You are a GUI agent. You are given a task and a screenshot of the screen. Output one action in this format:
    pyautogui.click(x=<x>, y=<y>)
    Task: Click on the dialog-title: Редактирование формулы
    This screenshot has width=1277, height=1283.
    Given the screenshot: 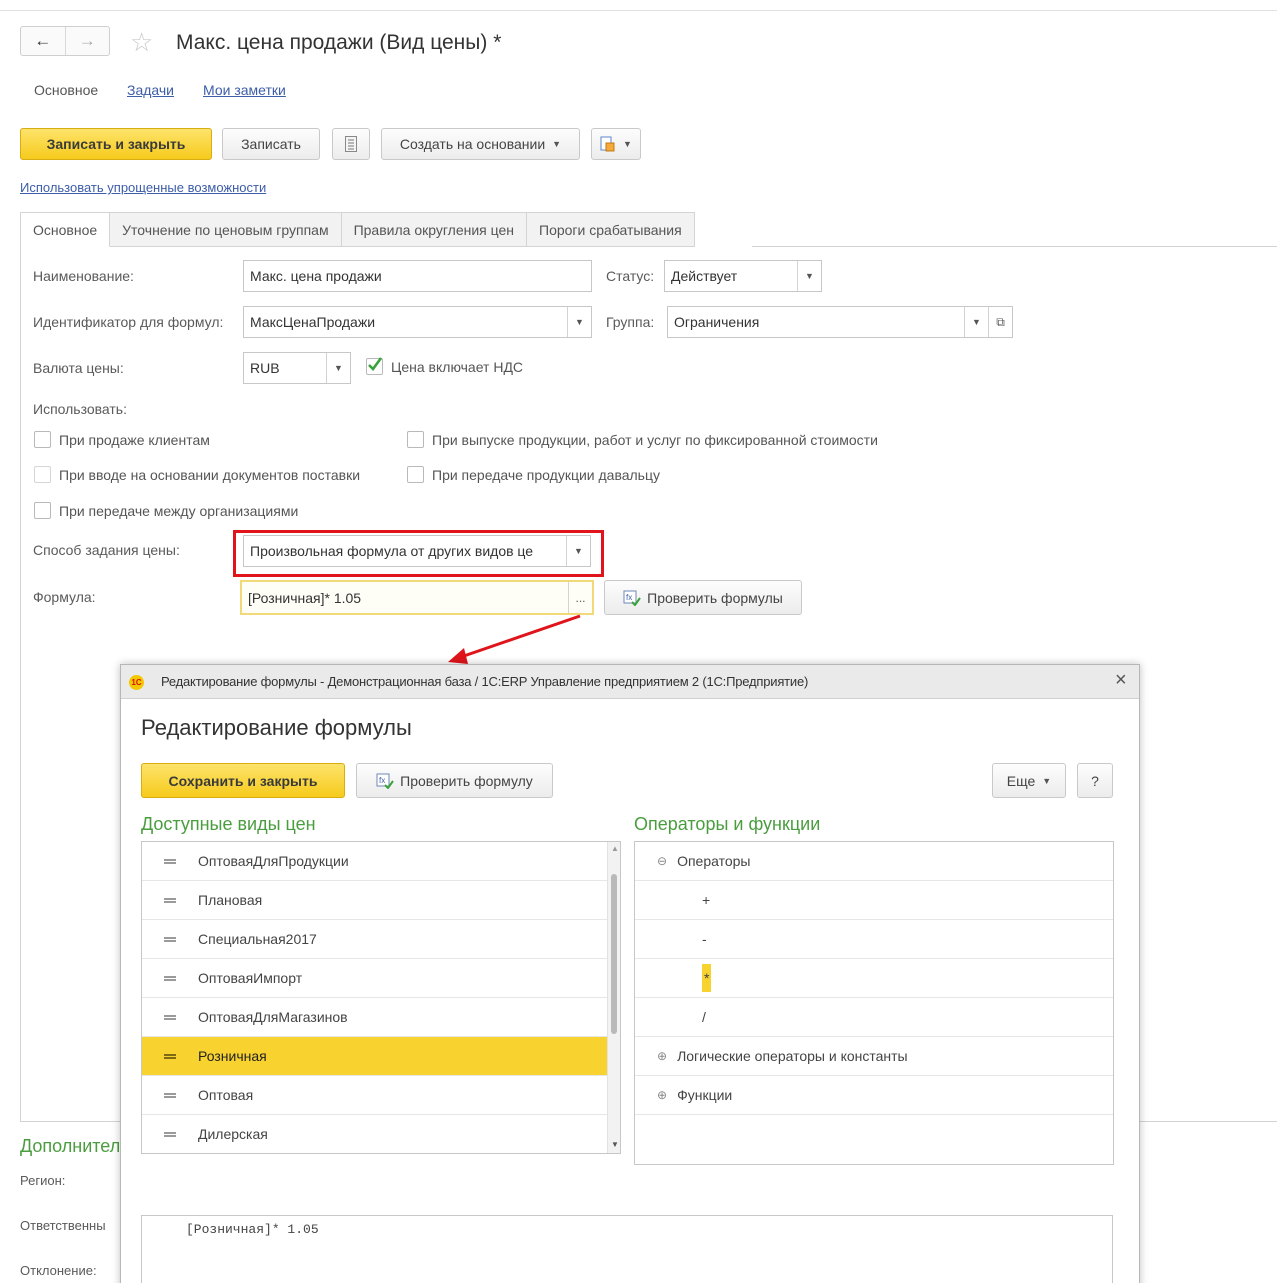 What is the action you would take?
    pyautogui.click(x=276, y=727)
    